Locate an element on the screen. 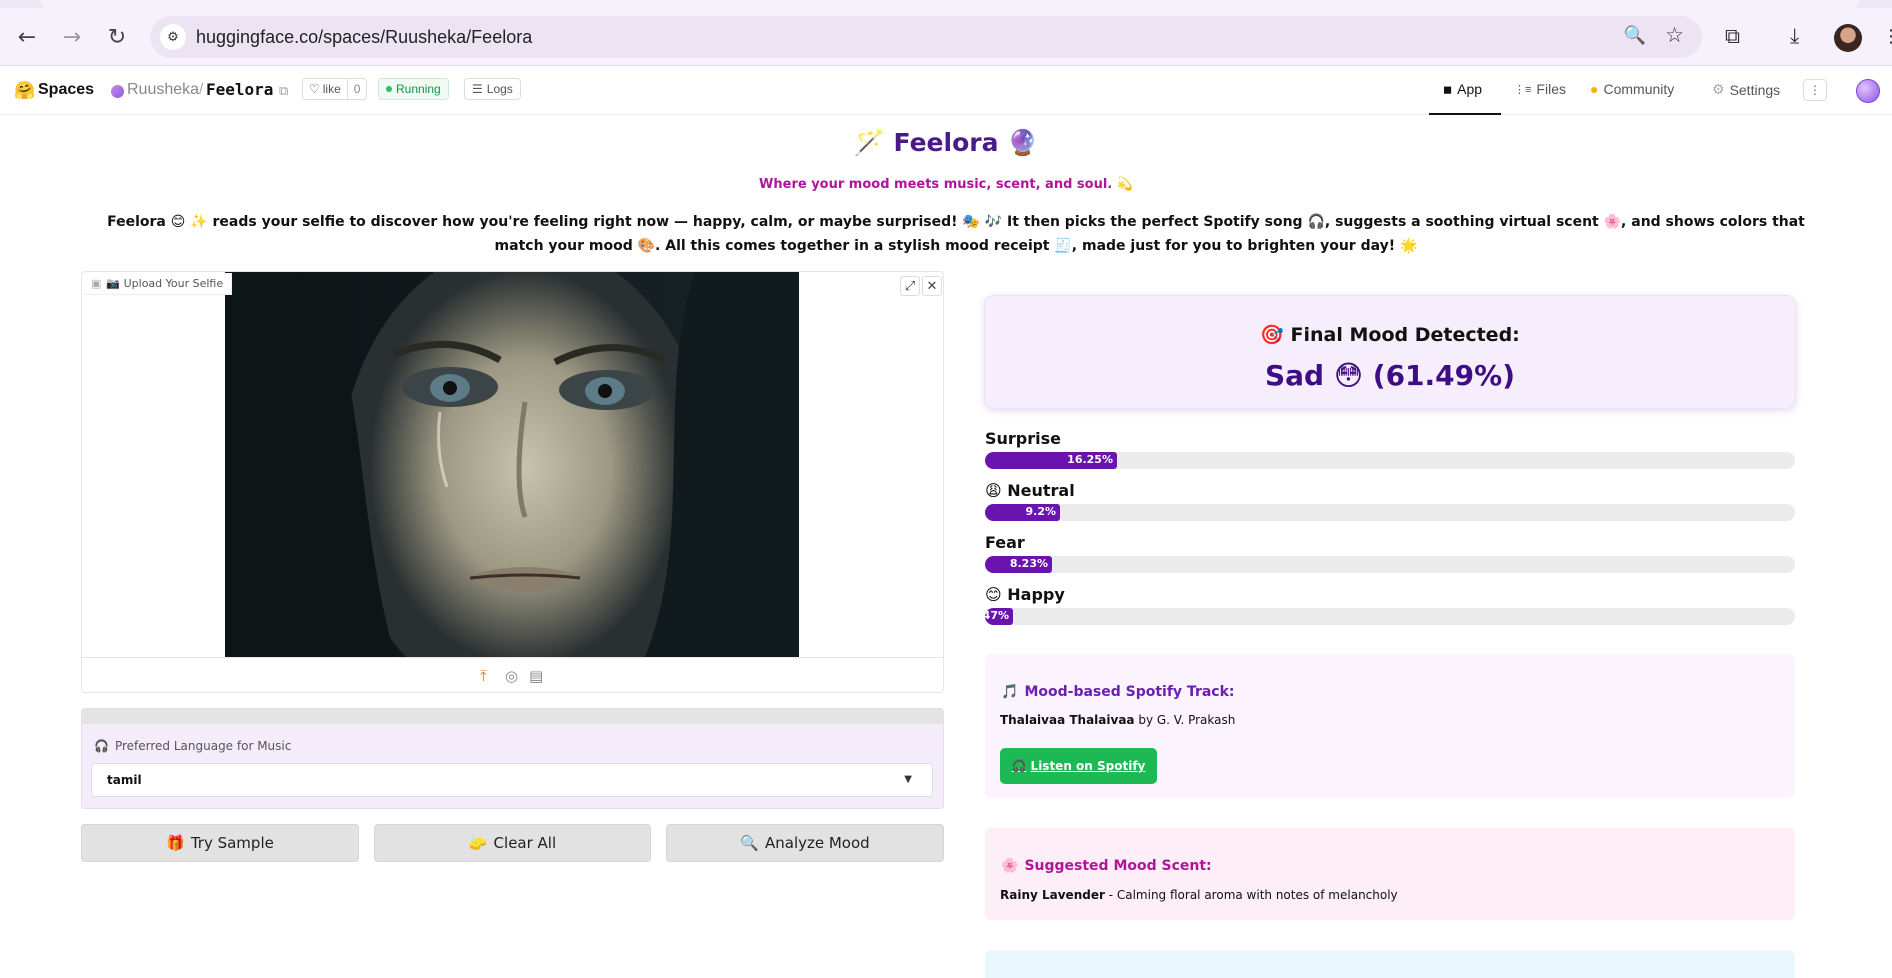  track-title: Thalaivaa Thalaivaa is located at coordinates (1067, 720).